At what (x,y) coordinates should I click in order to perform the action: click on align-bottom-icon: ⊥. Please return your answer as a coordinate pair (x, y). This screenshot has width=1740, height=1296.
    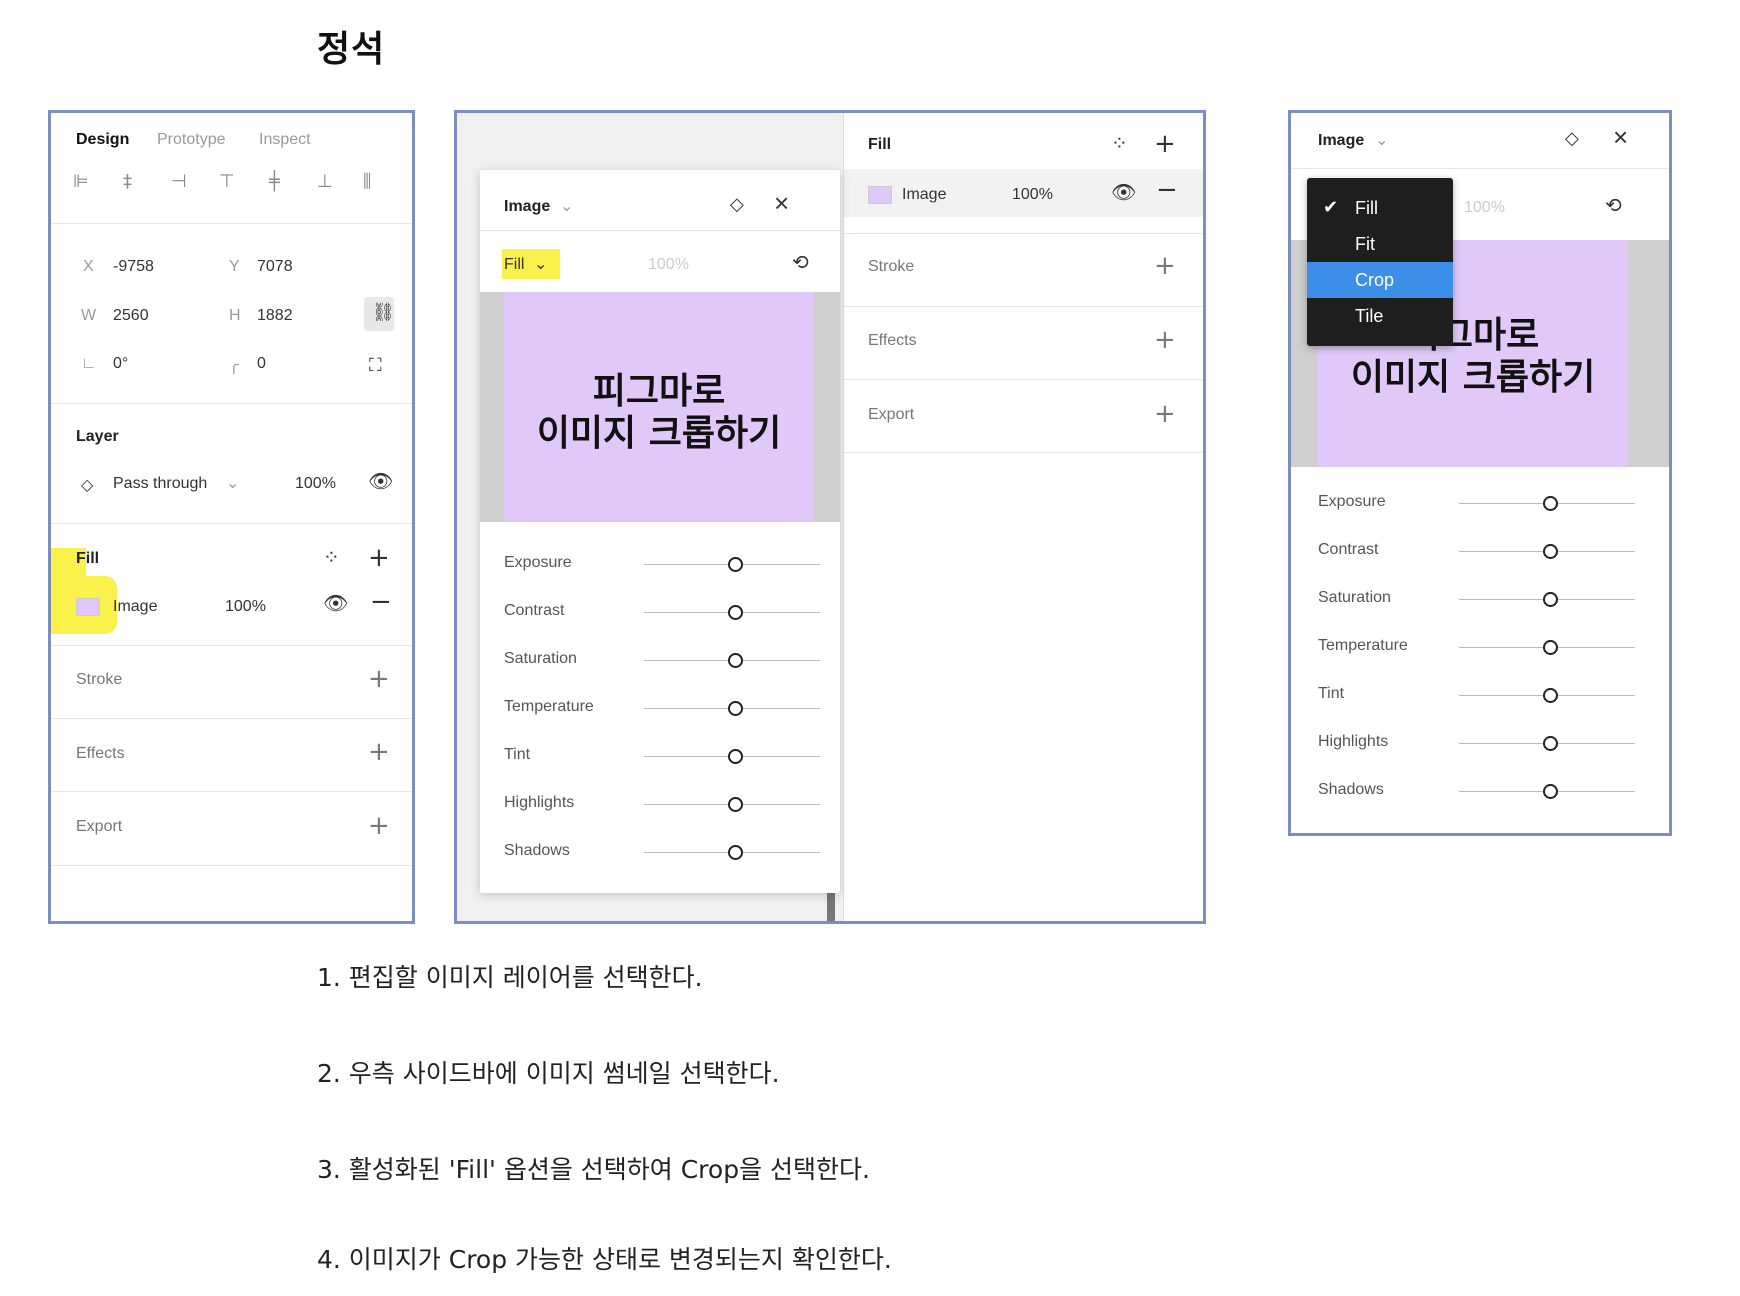
    Looking at the image, I should click on (325, 181).